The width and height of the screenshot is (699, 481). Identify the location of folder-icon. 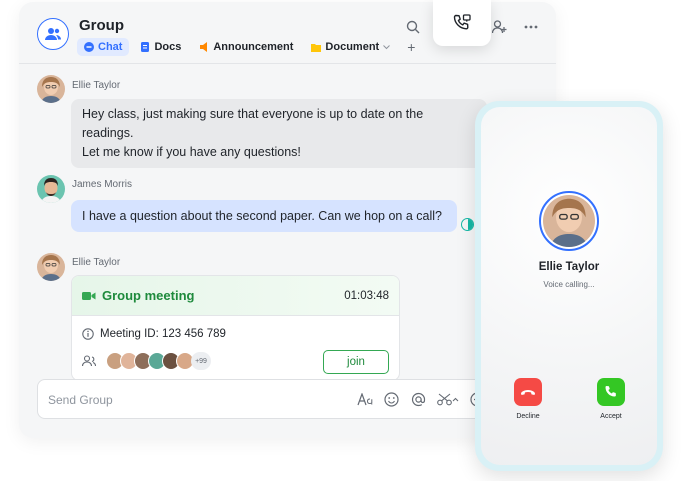
(316, 48).